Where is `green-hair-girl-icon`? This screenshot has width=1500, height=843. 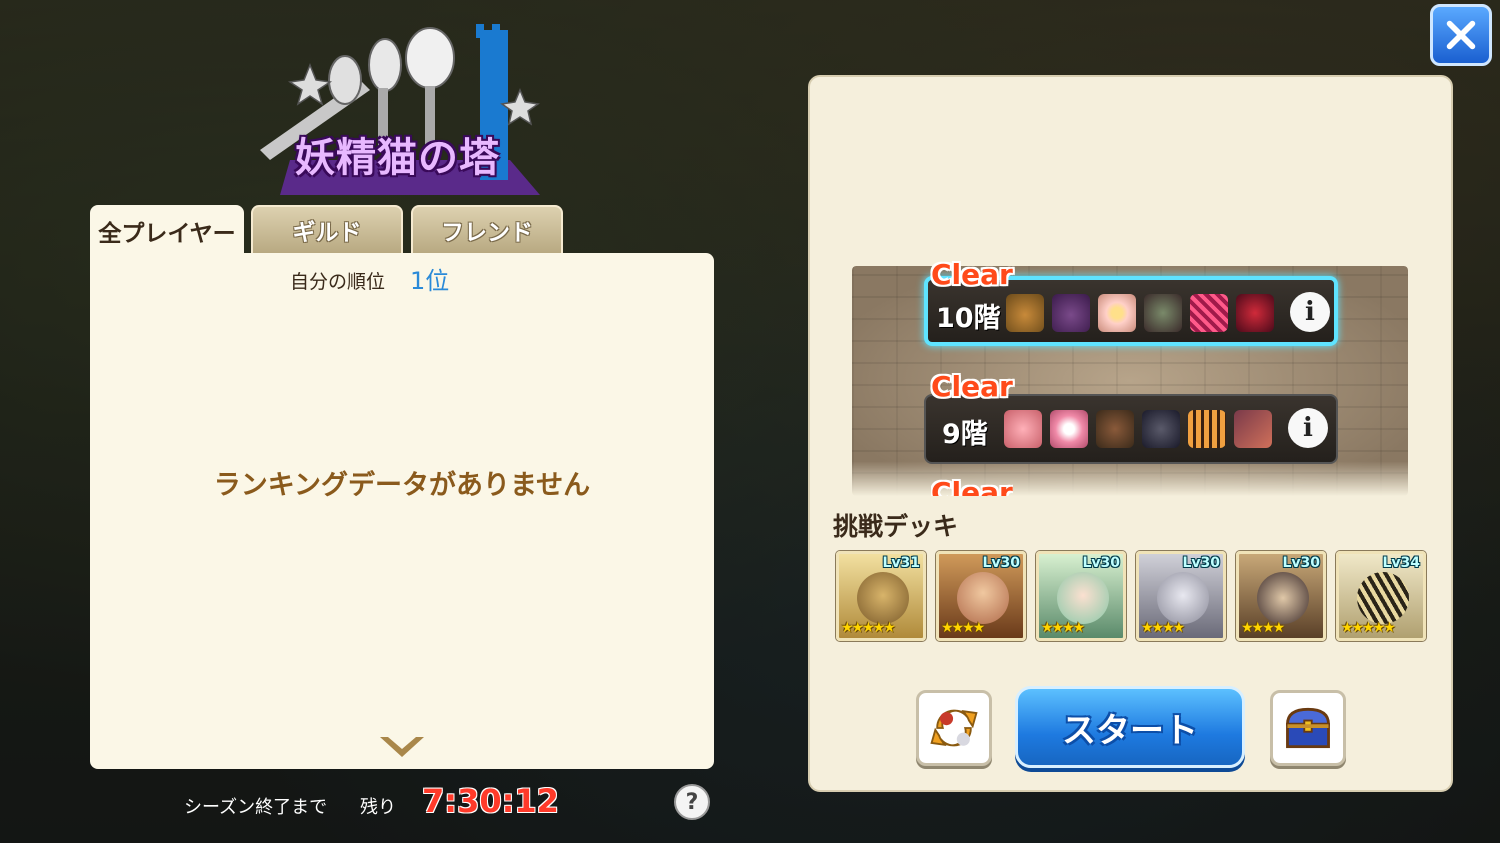
green-hair-girl-icon is located at coordinates (1083, 598).